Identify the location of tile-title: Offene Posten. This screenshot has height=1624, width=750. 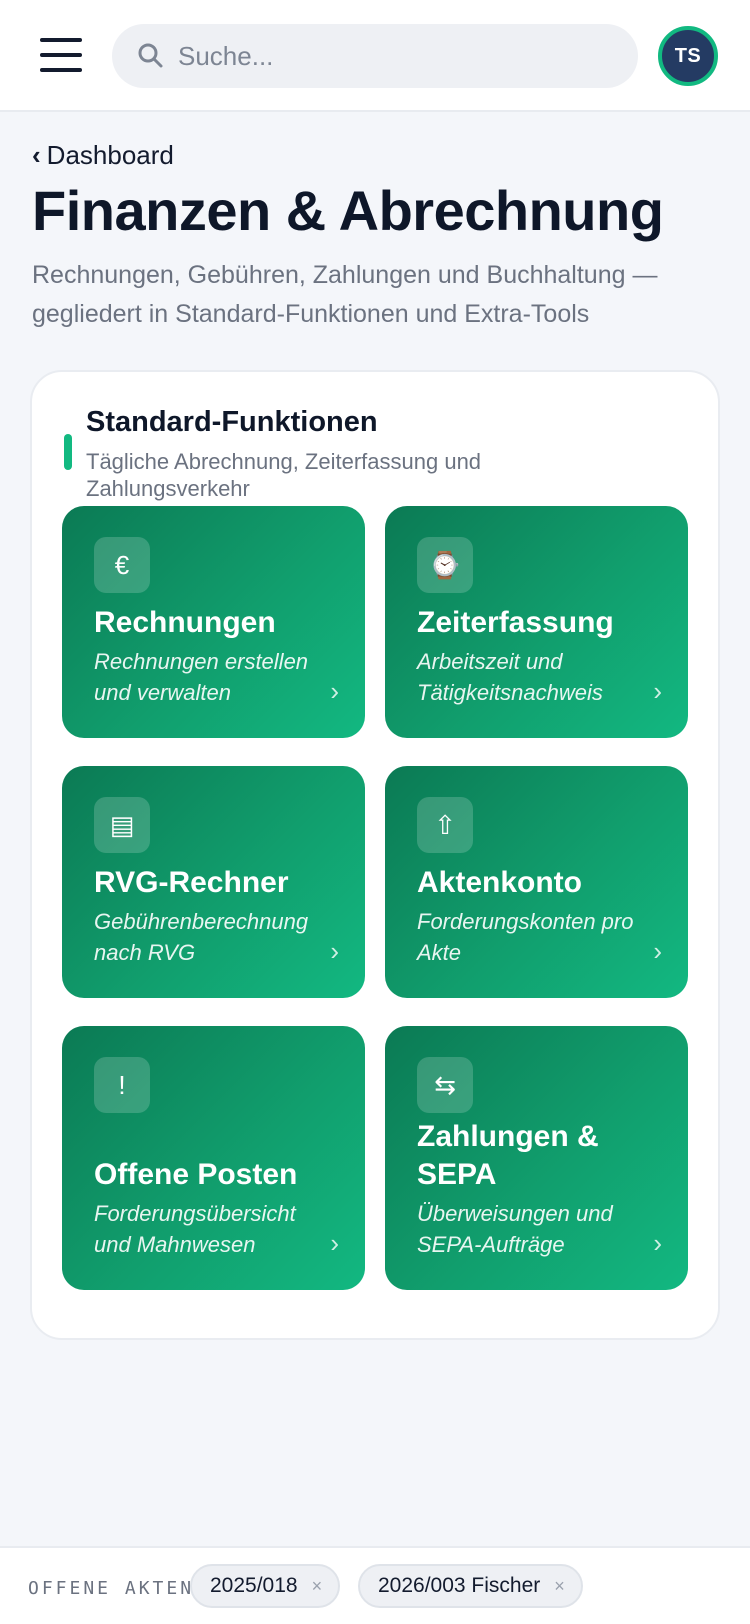
(196, 1174).